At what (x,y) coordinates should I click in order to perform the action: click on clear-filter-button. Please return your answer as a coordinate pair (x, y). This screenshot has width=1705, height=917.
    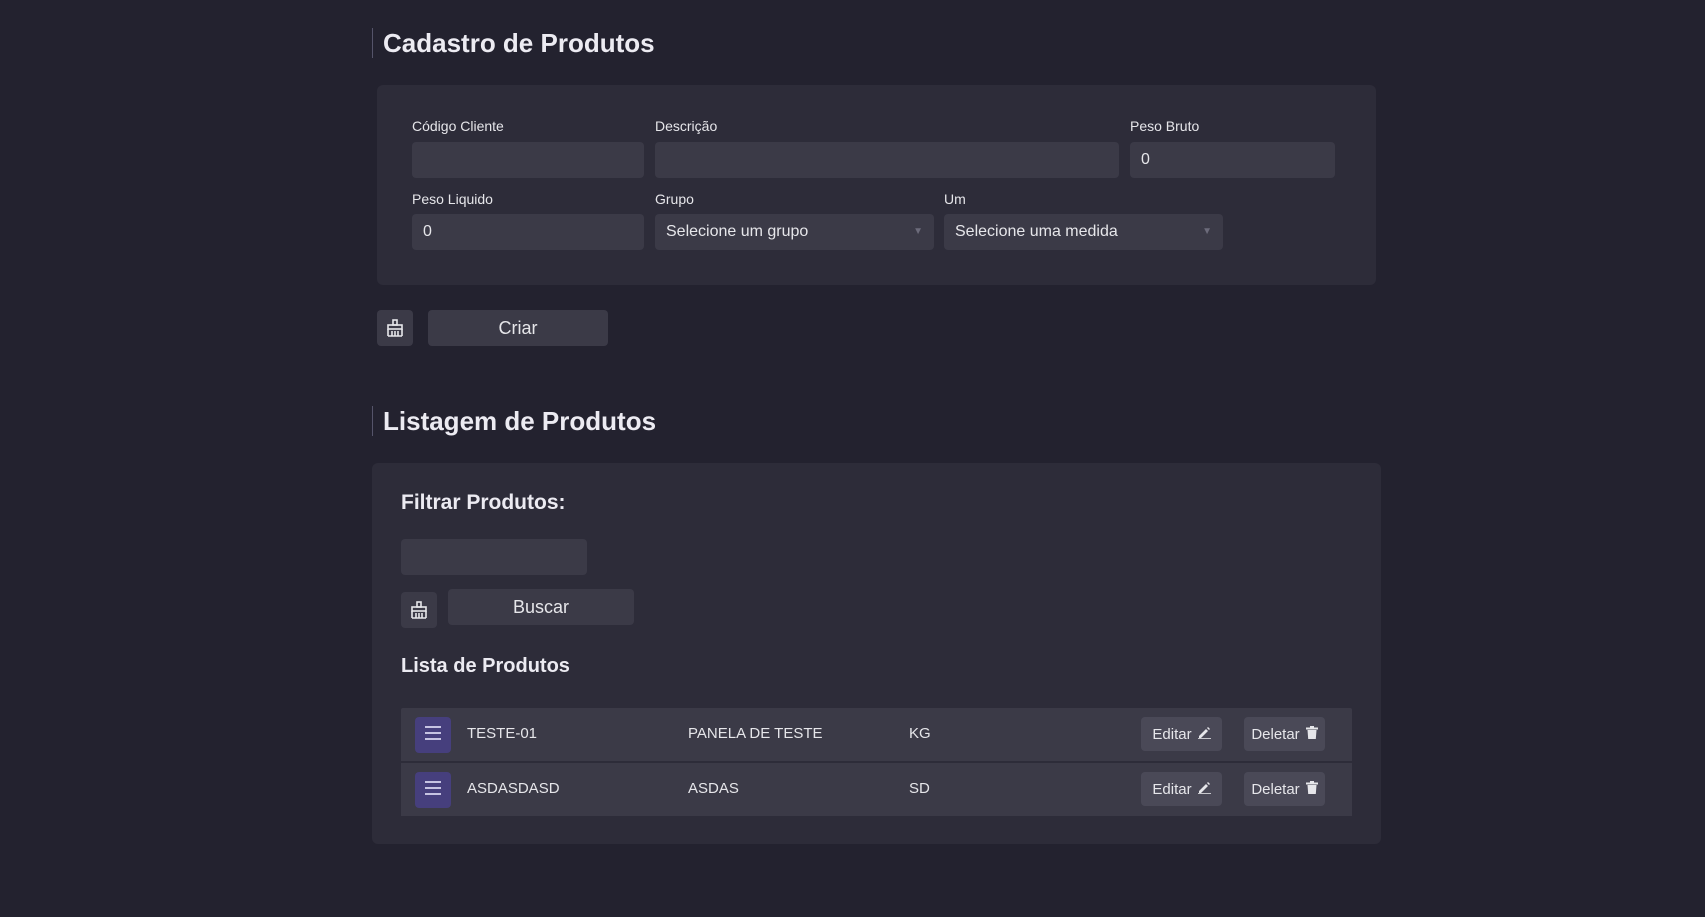
    Looking at the image, I should click on (419, 610).